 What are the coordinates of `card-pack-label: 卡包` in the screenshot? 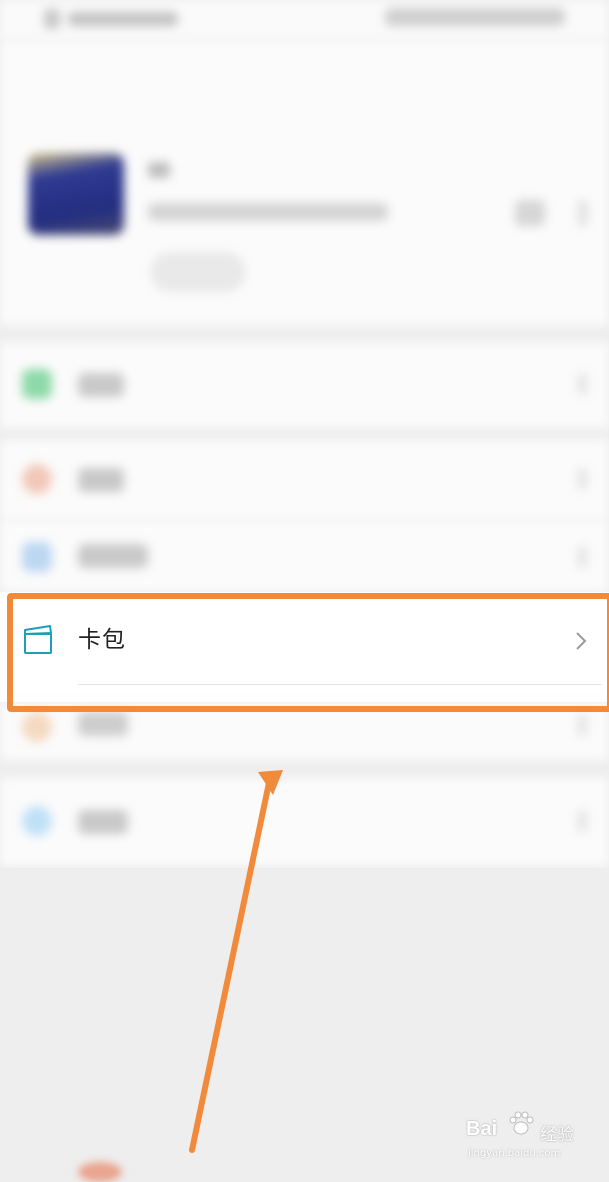 It's located at (102, 640).